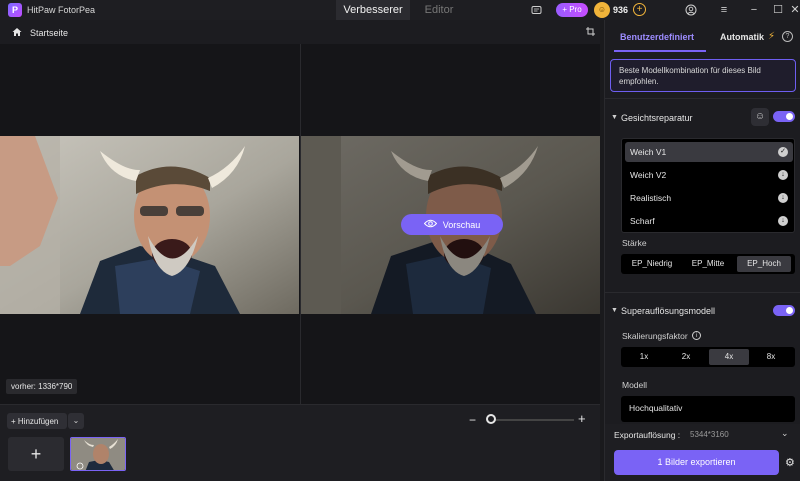 The width and height of the screenshot is (800, 481). What do you see at coordinates (742, 37) in the screenshot?
I see `tab-auto: Automatik` at bounding box center [742, 37].